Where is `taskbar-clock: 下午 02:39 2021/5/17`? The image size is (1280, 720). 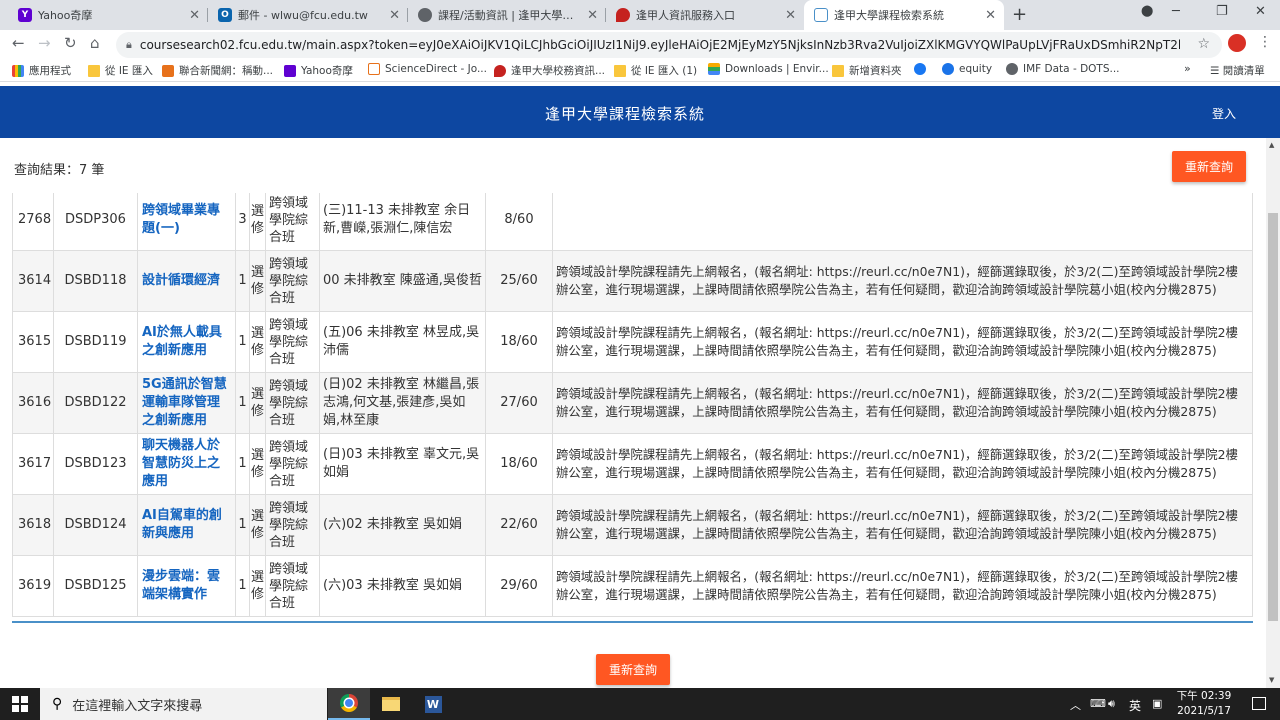 taskbar-clock: 下午 02:39 2021/5/17 is located at coordinates (1204, 704).